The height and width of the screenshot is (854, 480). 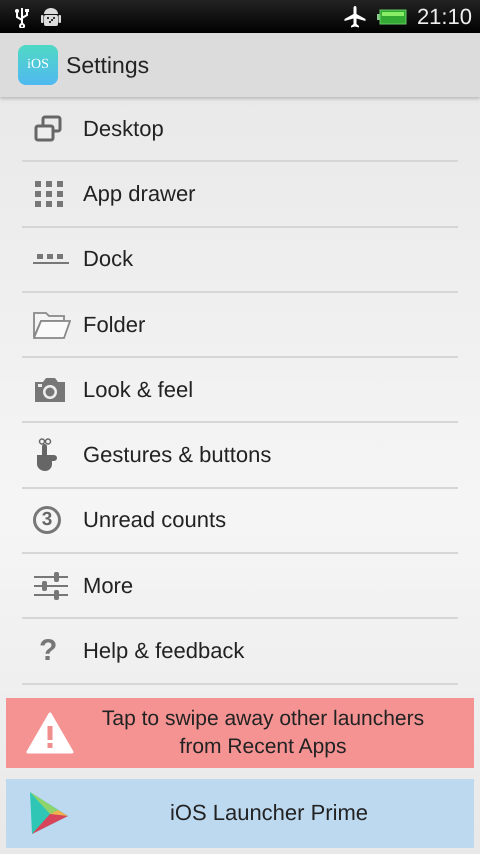 I want to click on settings-item: More, so click(x=240, y=587).